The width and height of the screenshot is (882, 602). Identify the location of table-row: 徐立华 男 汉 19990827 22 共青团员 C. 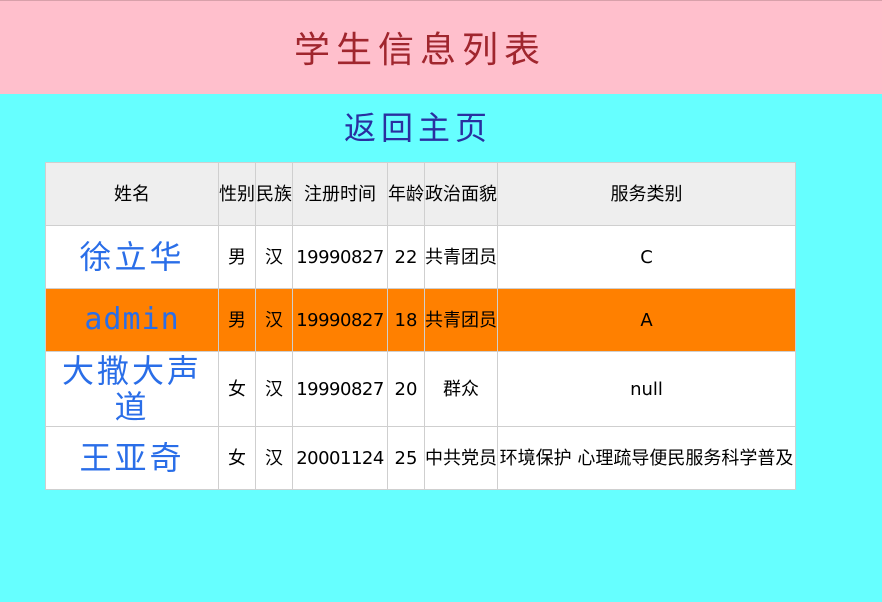
(420, 257).